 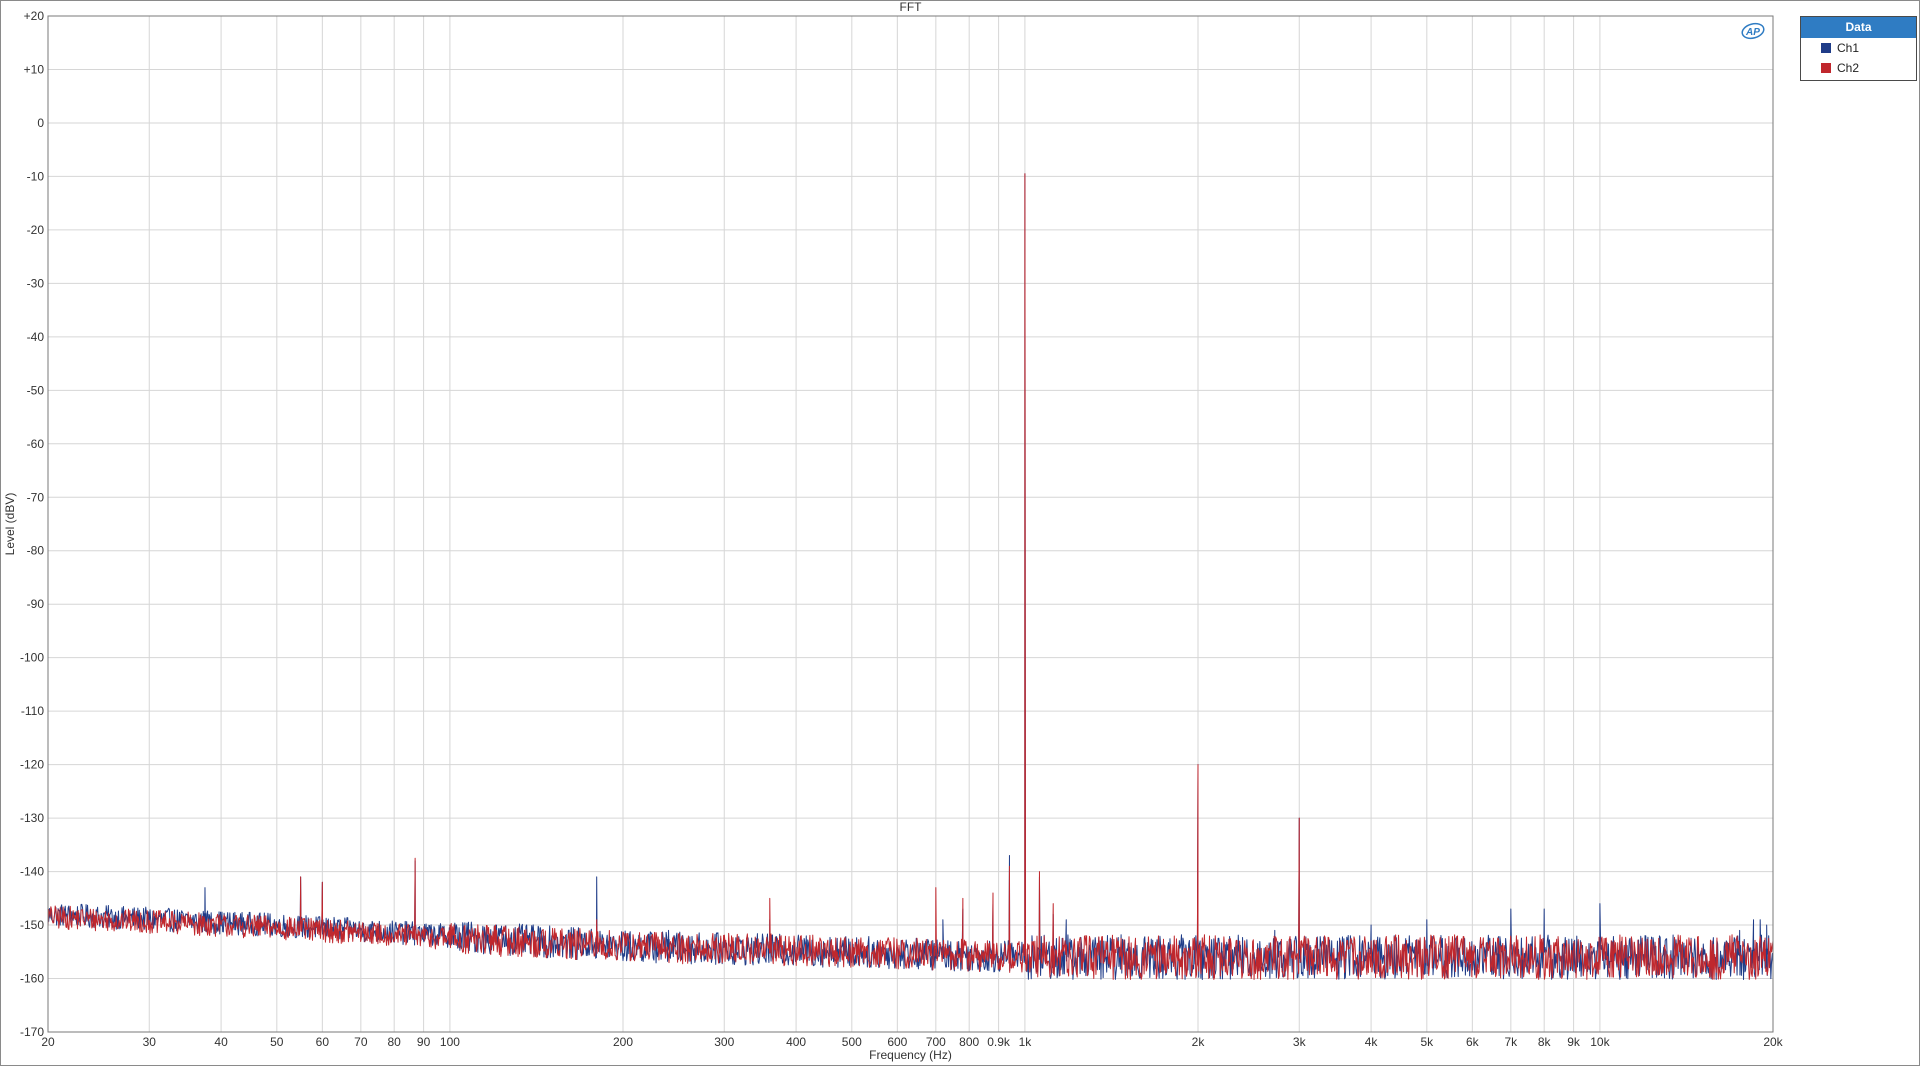 What do you see at coordinates (1427, 1042) in the screenshot?
I see `x-tick-label: 5k` at bounding box center [1427, 1042].